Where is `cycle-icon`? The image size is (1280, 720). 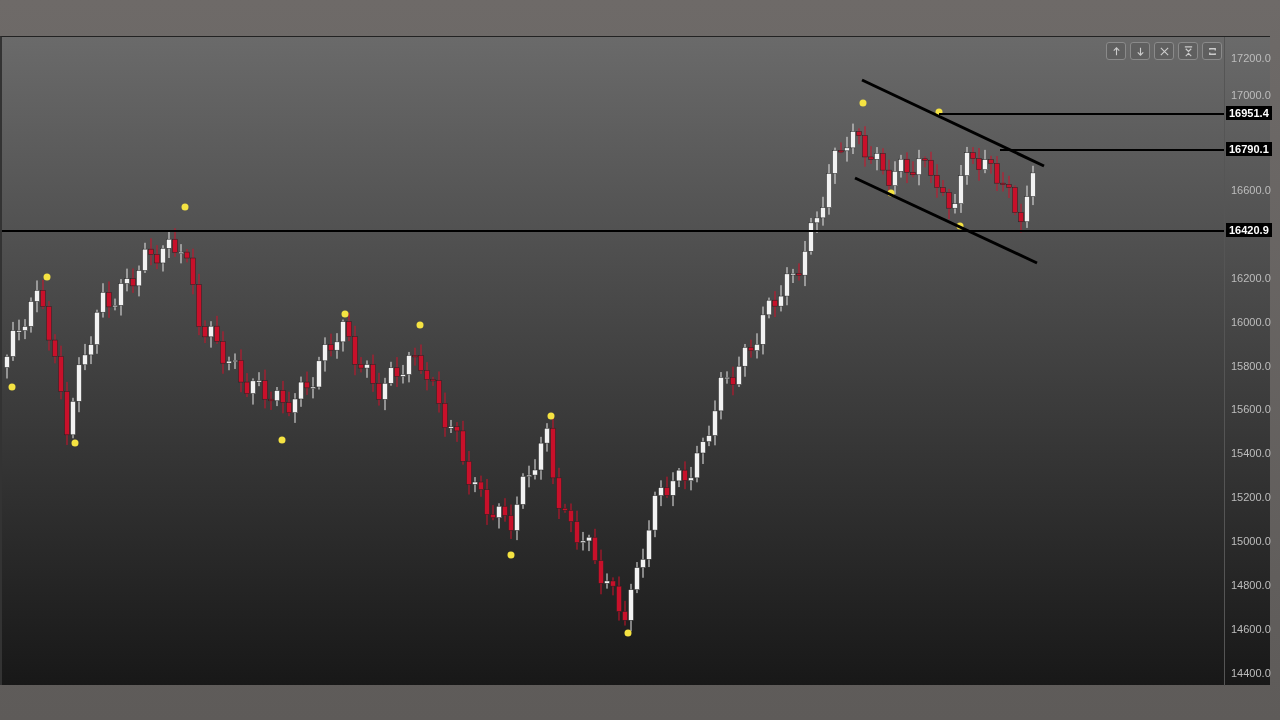 cycle-icon is located at coordinates (1212, 51).